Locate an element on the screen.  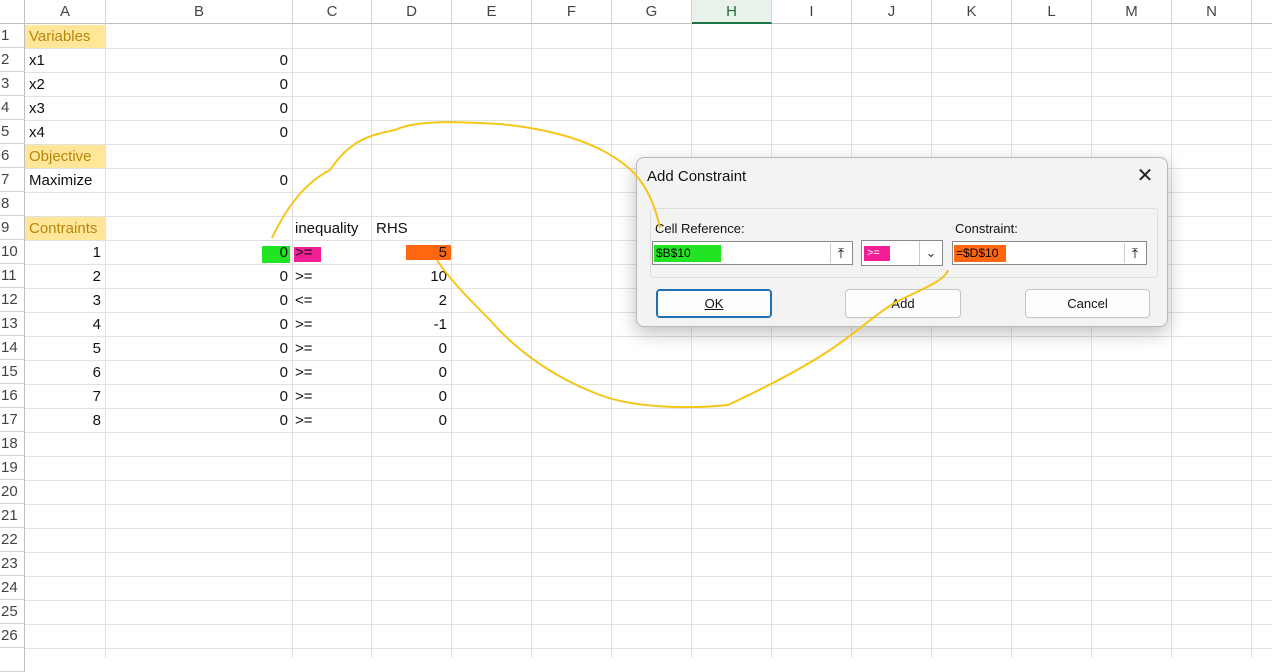
cell-a9-constraints-label: Contraints is located at coordinates (65, 228).